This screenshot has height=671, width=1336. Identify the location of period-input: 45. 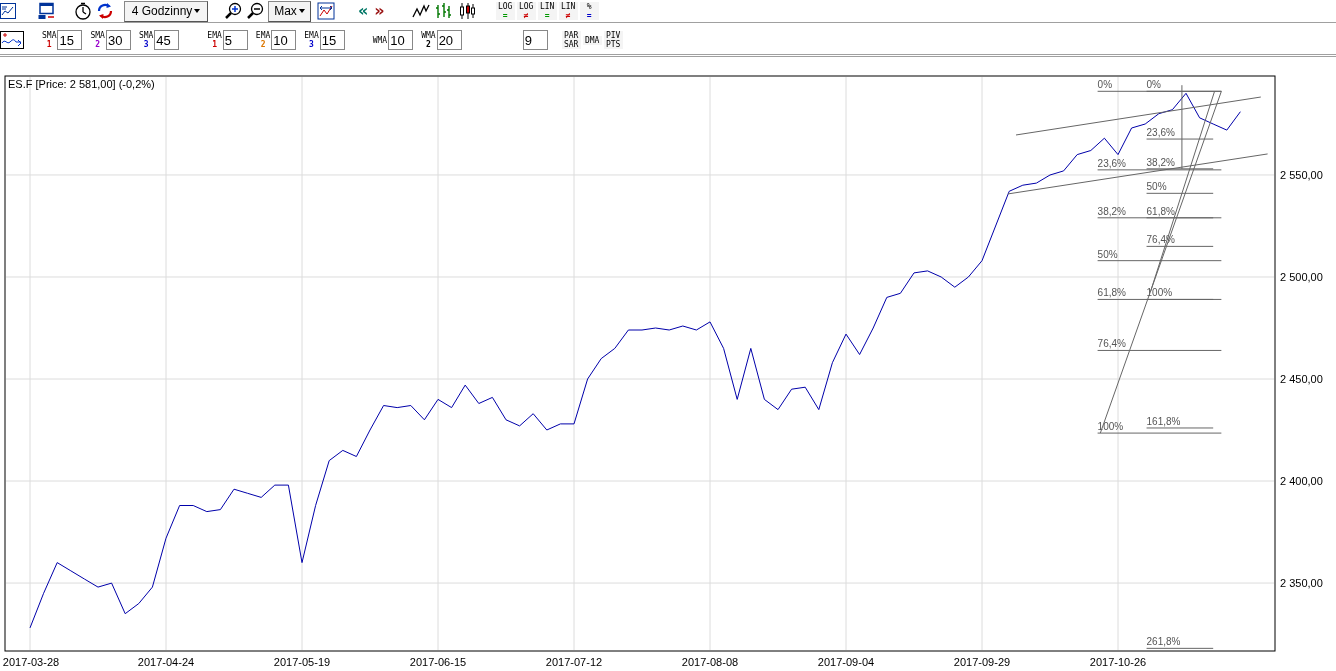
(167, 40).